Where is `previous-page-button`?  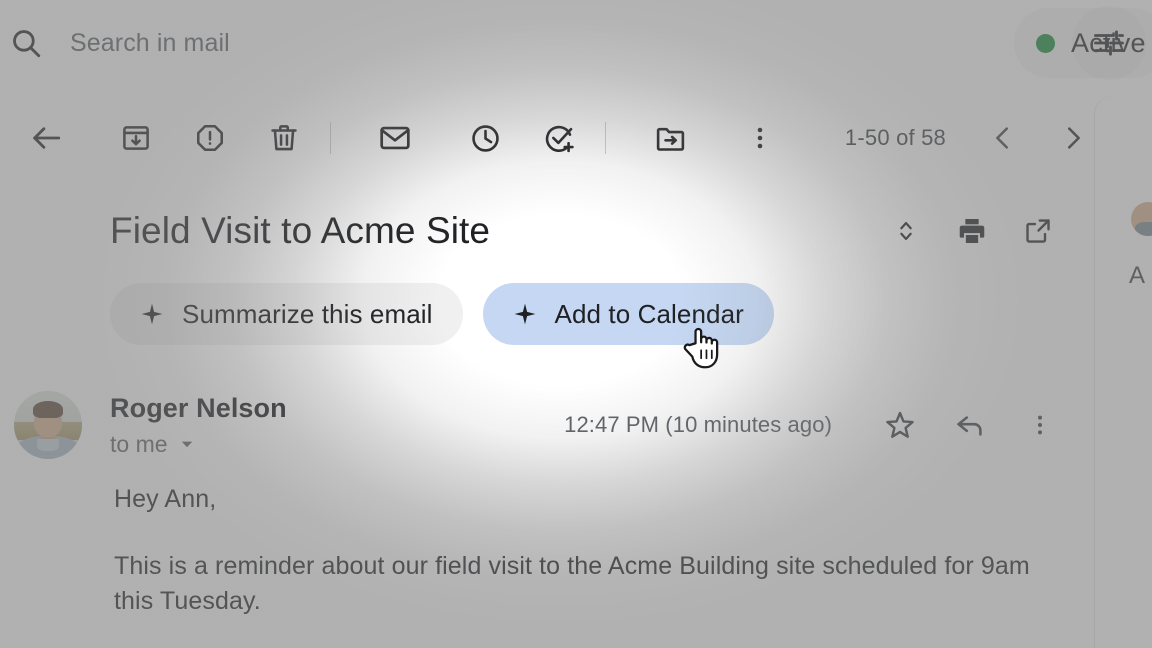 previous-page-button is located at coordinates (1003, 138).